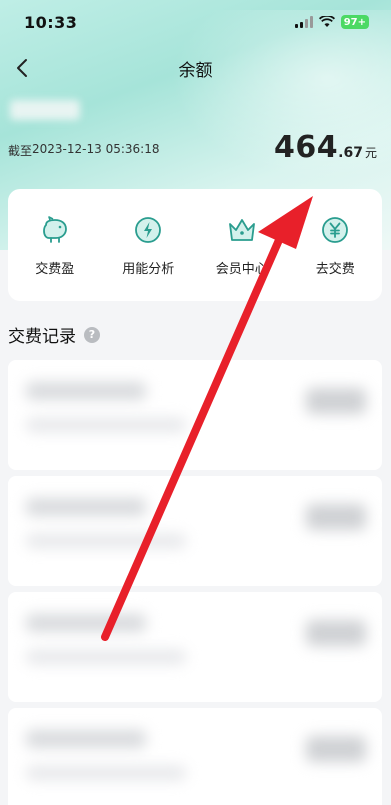 This screenshot has height=805, width=391. I want to click on service-pay: 去交费, so click(335, 244).